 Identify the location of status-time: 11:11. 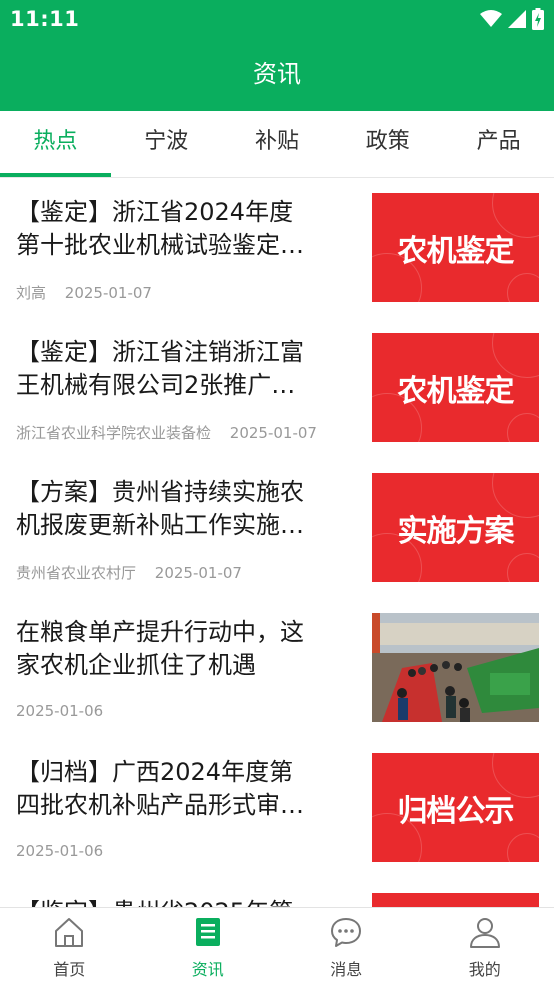
(45, 19).